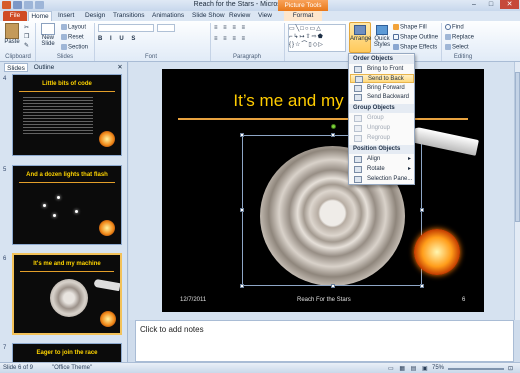 This screenshot has width=520, height=373. I want to click on select-button: Select, so click(457, 47).